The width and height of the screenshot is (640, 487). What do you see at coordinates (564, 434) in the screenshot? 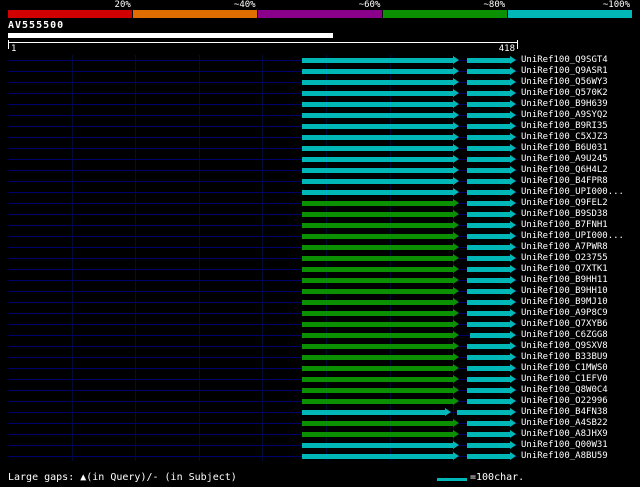
I see `hit-label: UniRef100_A8JHX9` at bounding box center [564, 434].